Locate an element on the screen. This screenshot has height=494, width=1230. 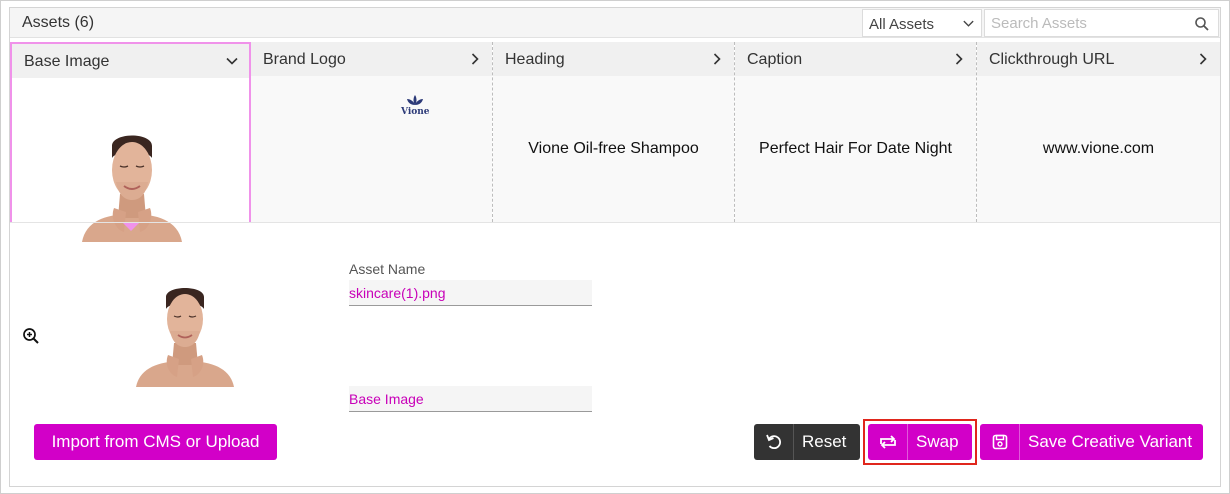
portrait-image is located at coordinates (185, 335).